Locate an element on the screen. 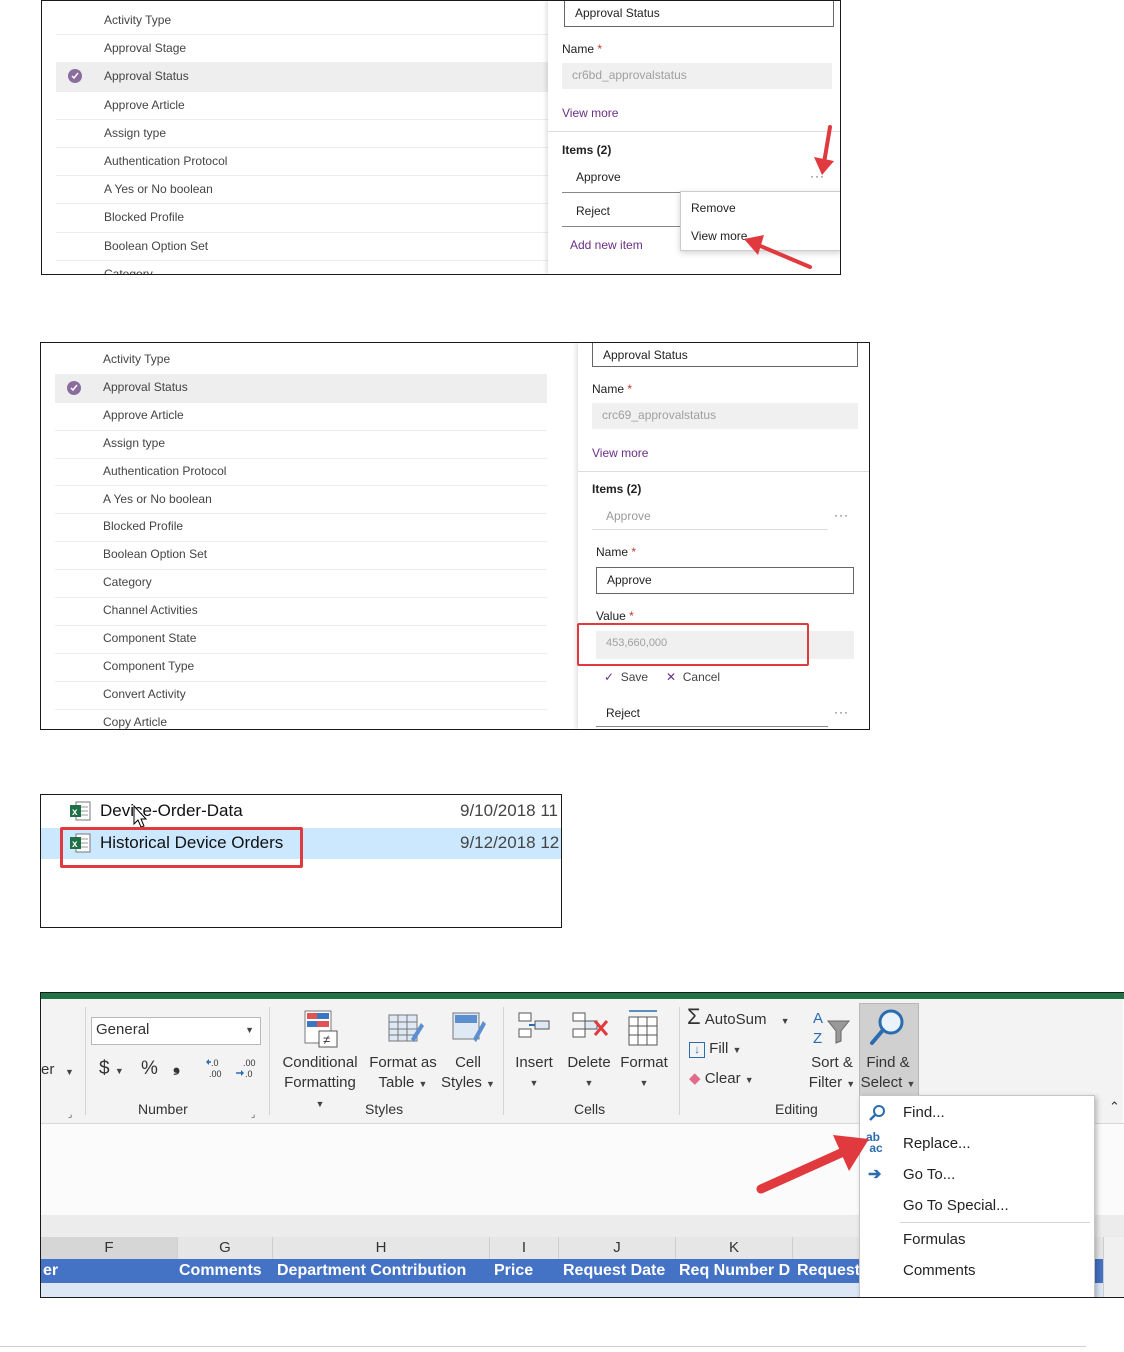  items-header: Items (2) is located at coordinates (617, 489).